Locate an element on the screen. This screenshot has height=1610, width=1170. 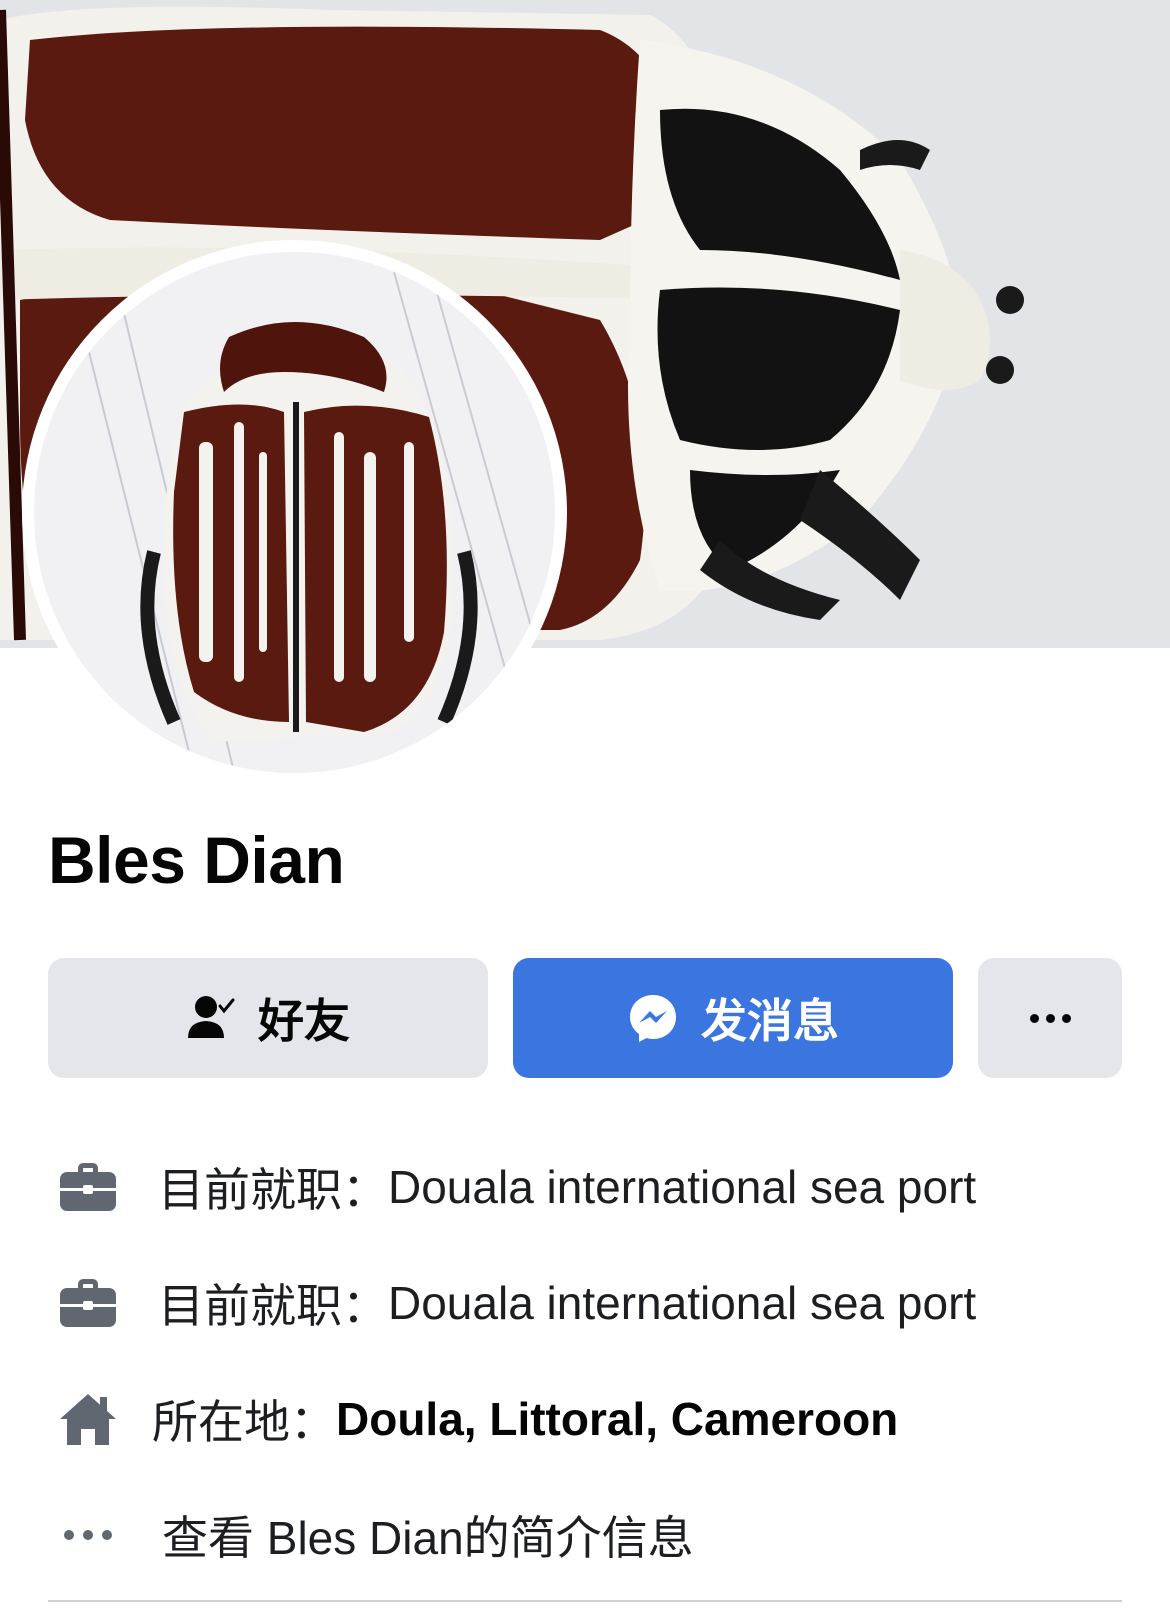
message-button-label: 发消息 is located at coordinates (770, 1021).